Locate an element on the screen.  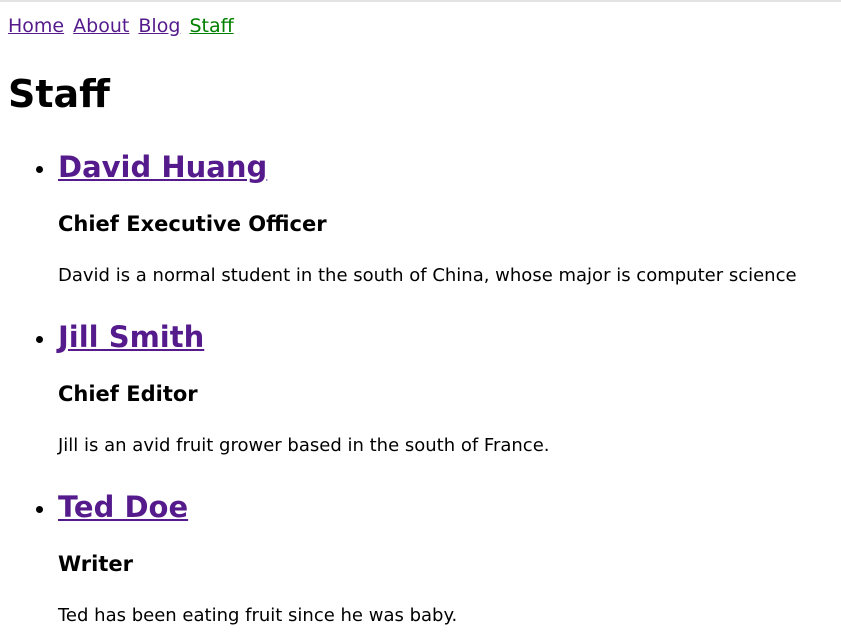
top-nav: Home About Blog Staff is located at coordinates (122, 26).